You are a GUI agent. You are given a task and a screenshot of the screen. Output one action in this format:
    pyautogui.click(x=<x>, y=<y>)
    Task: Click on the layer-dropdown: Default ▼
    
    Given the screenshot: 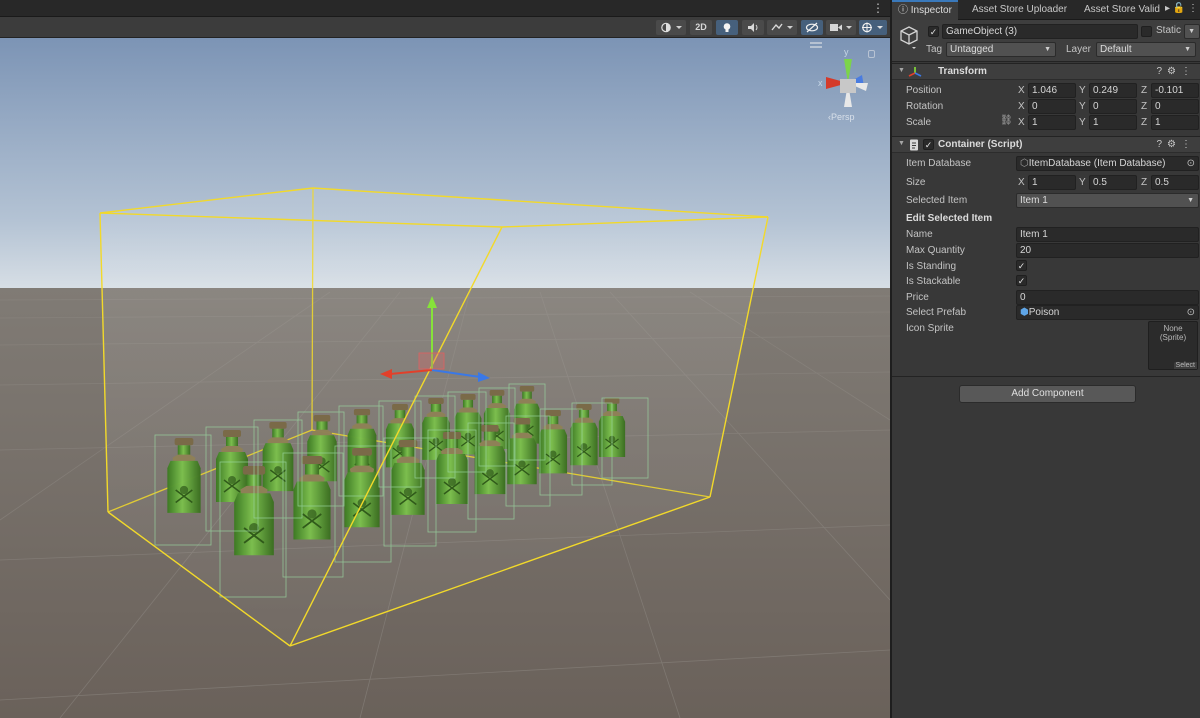 What is the action you would take?
    pyautogui.click(x=1146, y=49)
    